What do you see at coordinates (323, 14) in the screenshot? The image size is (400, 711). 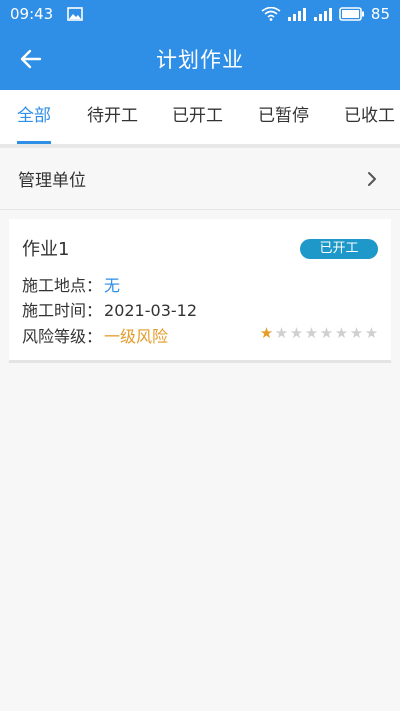 I see `signal-4g-icon` at bounding box center [323, 14].